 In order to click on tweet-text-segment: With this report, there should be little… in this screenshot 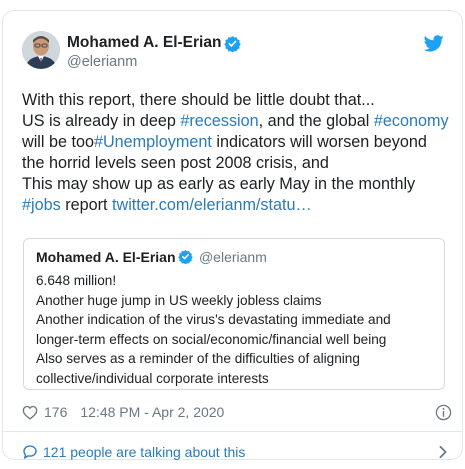, I will do `click(198, 100)`.